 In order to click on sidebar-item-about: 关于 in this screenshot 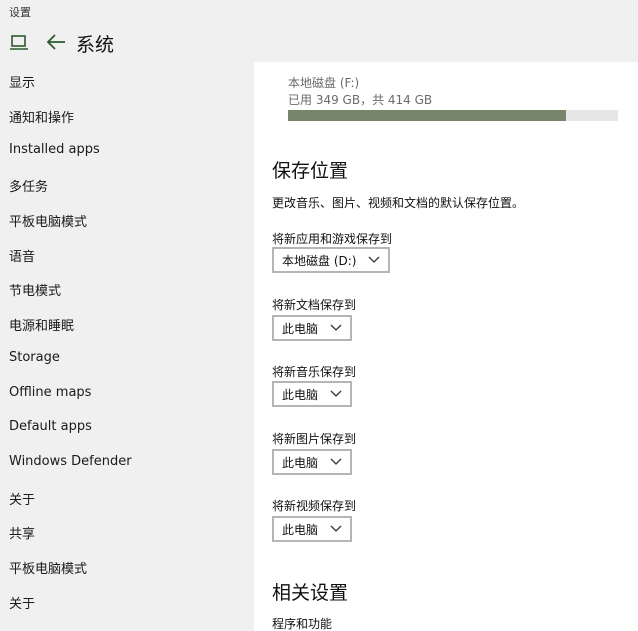, I will do `click(22, 500)`.